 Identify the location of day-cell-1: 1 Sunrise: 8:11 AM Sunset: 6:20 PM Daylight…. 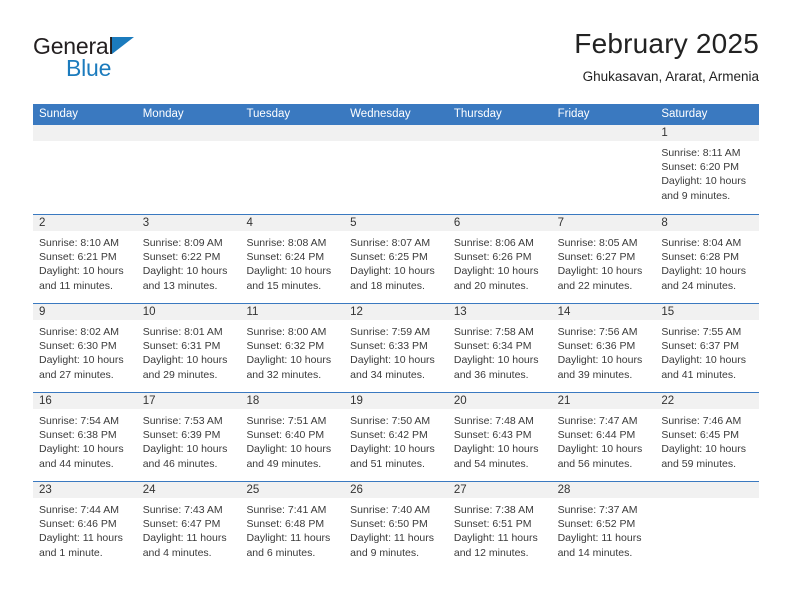
(707, 169).